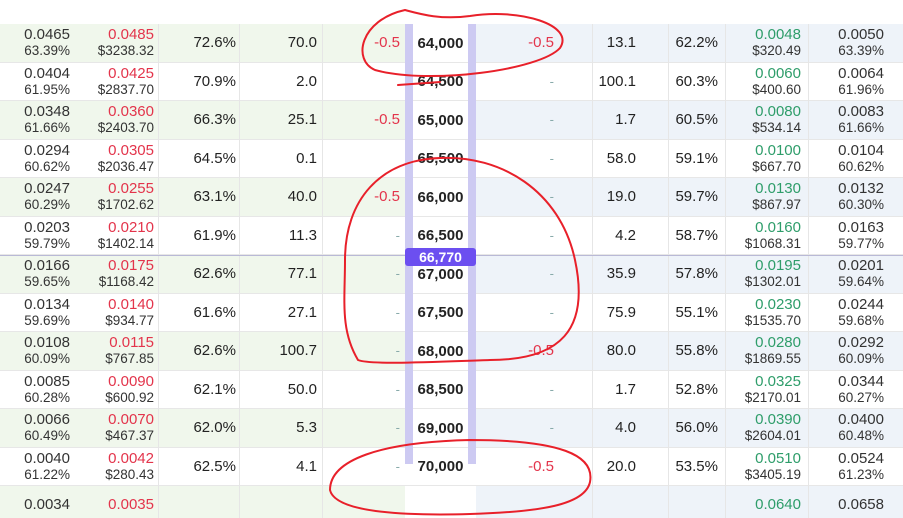 This screenshot has height=518, width=903. What do you see at coordinates (541, 351) in the screenshot?
I see `put-position: -0.5` at bounding box center [541, 351].